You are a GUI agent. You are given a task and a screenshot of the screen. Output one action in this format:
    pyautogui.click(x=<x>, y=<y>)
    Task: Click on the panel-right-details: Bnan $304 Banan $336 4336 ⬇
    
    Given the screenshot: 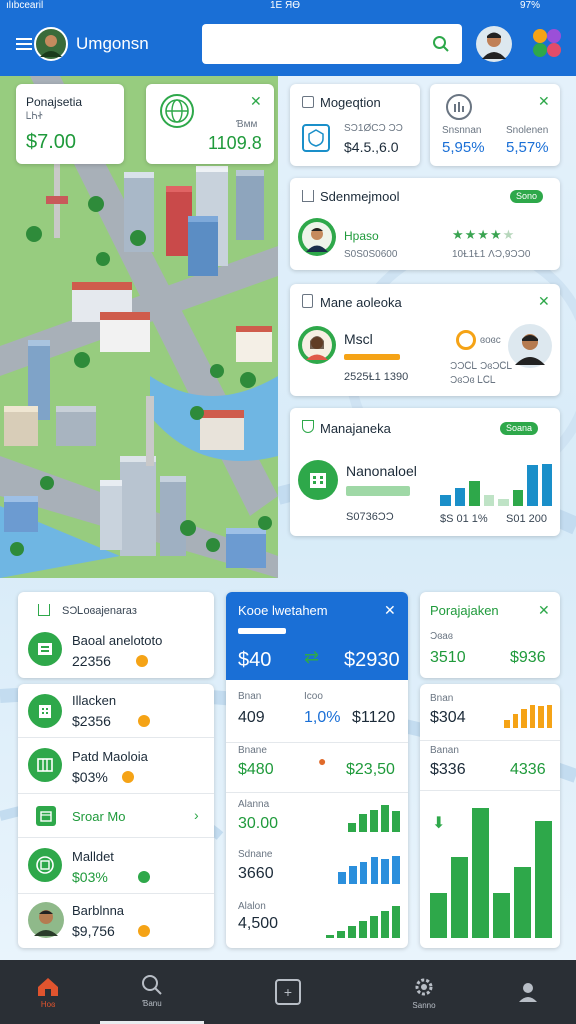 What is the action you would take?
    pyautogui.click(x=490, y=816)
    